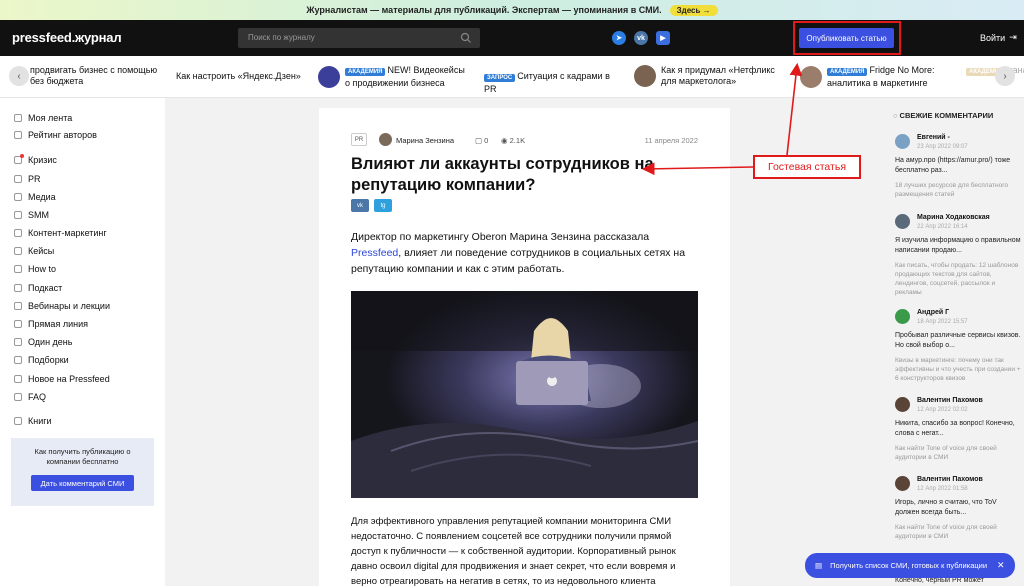 The width and height of the screenshot is (1024, 586). Describe the element at coordinates (18, 324) in the screenshot. I see `hotline-icon` at that location.